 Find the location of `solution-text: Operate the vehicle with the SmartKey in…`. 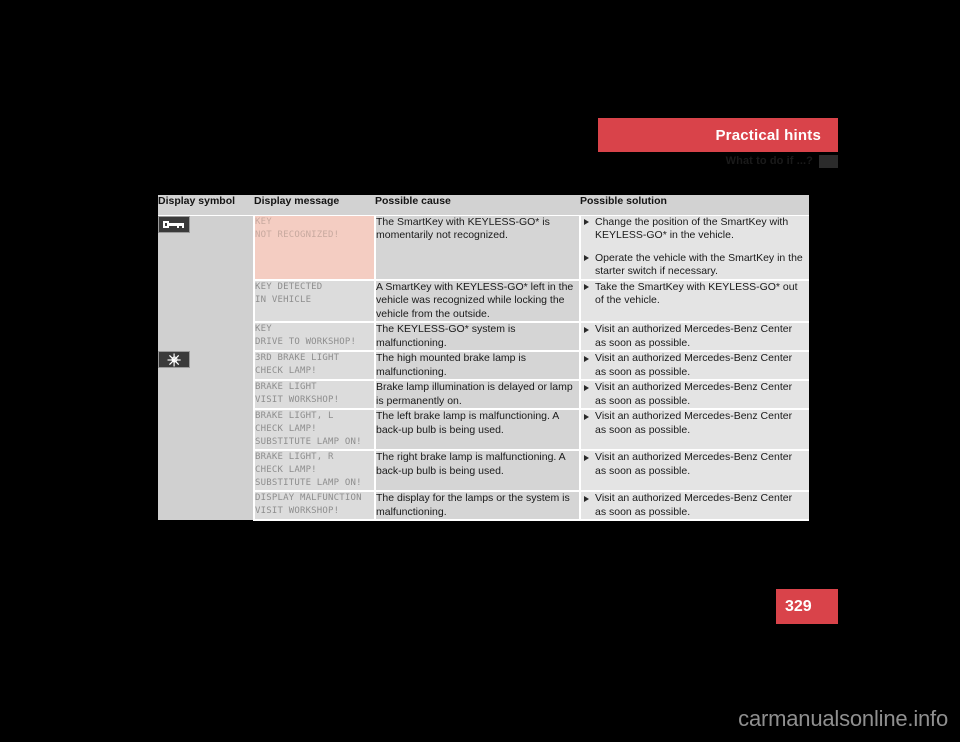

solution-text: Operate the vehicle with the SmartKey in… is located at coordinates (699, 264).